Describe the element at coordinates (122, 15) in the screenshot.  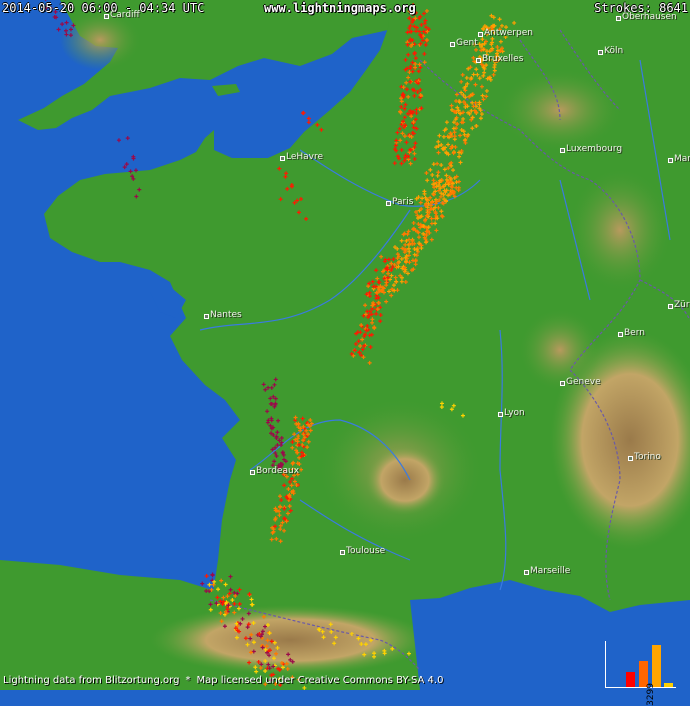
I see `city-cardiff: Cardiff` at that location.